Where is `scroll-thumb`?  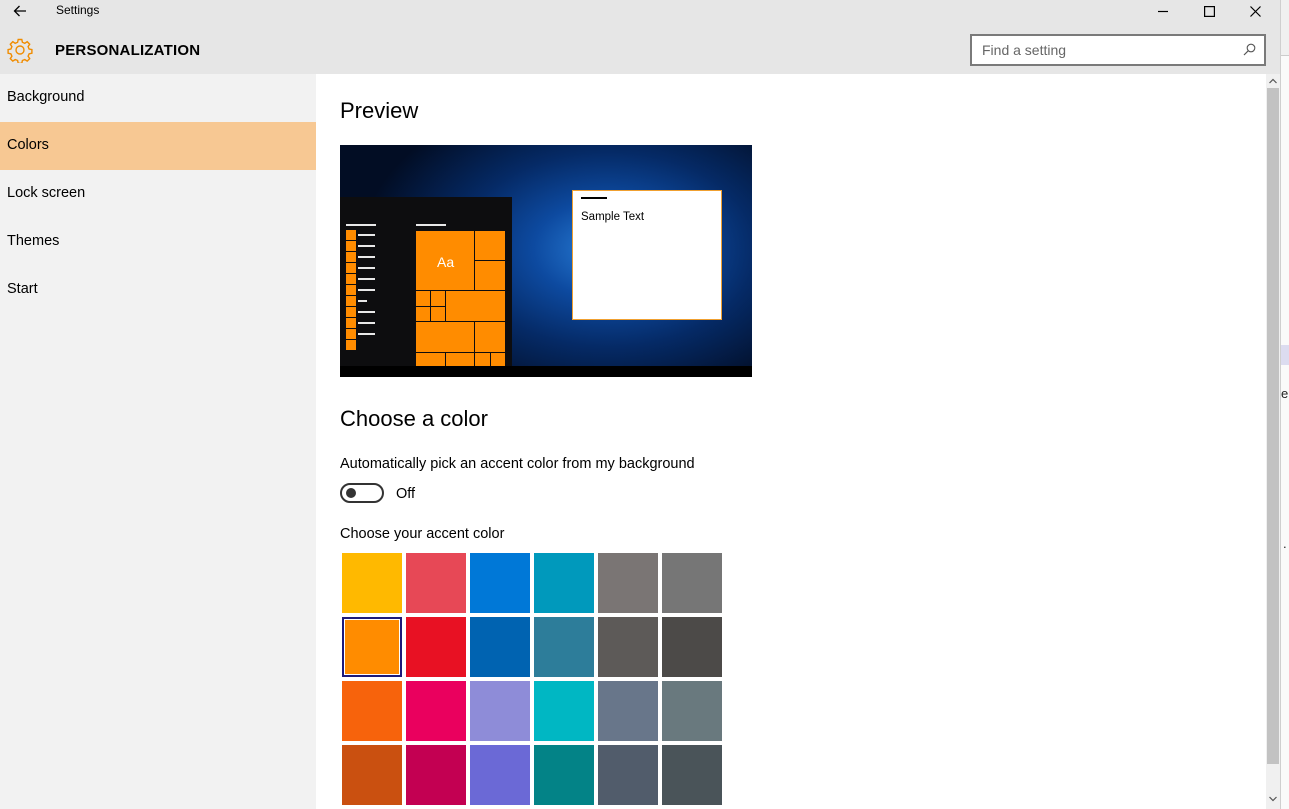
scroll-thumb is located at coordinates (1273, 426).